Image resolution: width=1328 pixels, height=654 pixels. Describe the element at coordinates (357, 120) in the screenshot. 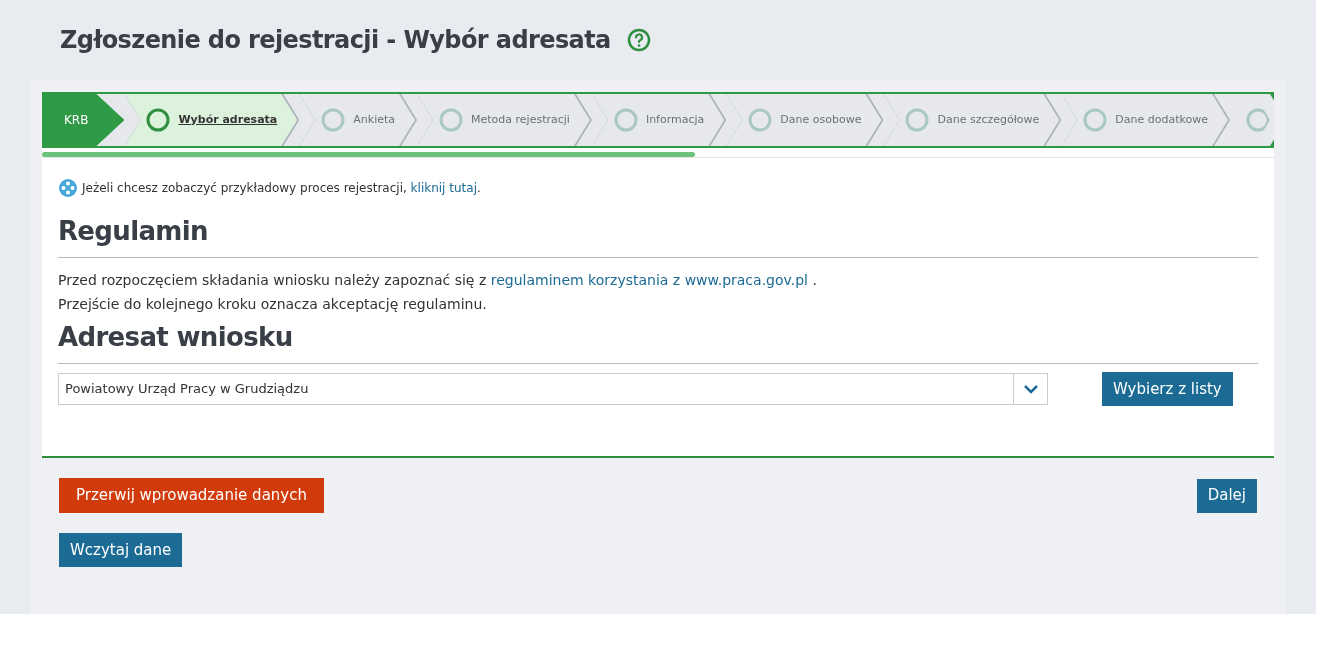

I see `step-tab: Ankieta` at that location.